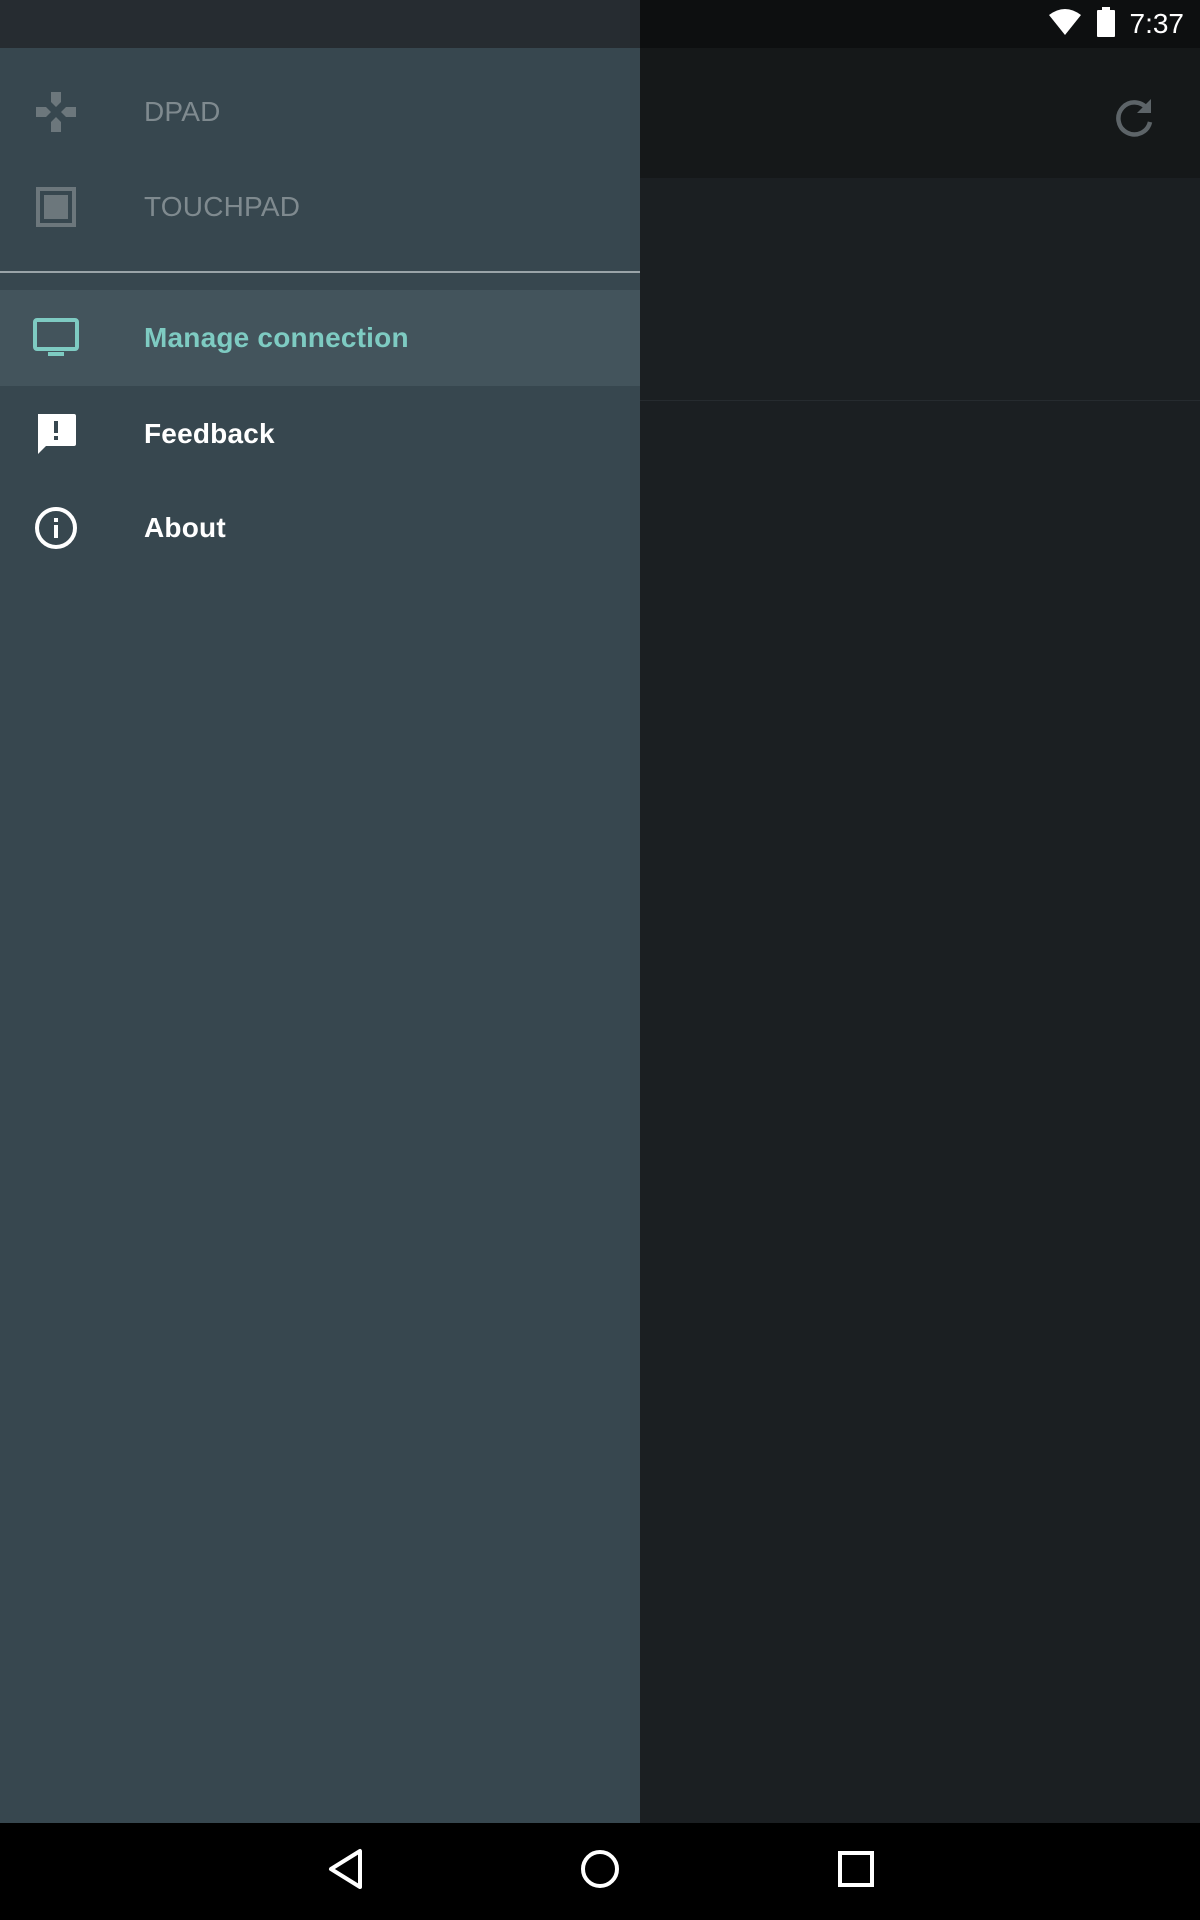 This screenshot has height=1920, width=1200. I want to click on drawer-item-label: Feedback, so click(209, 433).